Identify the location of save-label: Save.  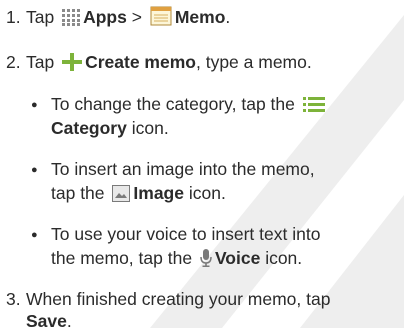
(46, 321).